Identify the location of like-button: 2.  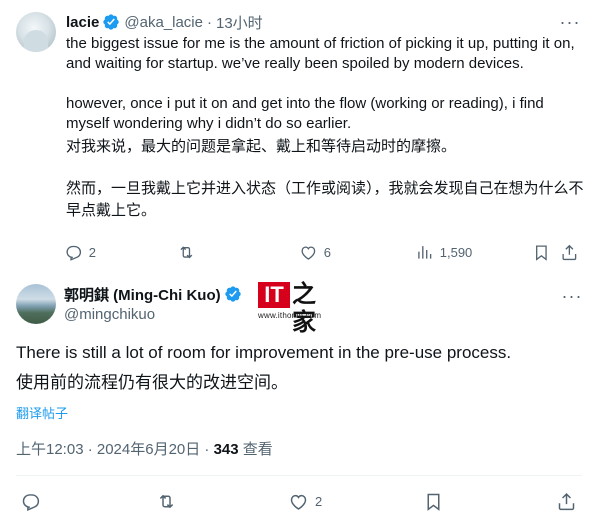
(305, 501).